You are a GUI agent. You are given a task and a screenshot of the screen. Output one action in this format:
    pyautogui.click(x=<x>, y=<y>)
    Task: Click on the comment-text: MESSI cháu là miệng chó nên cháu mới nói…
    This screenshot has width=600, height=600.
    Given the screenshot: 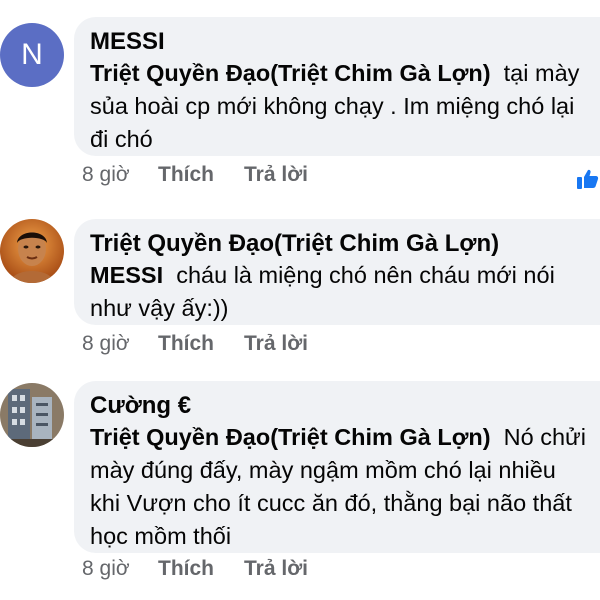 What is the action you would take?
    pyautogui.click(x=340, y=292)
    